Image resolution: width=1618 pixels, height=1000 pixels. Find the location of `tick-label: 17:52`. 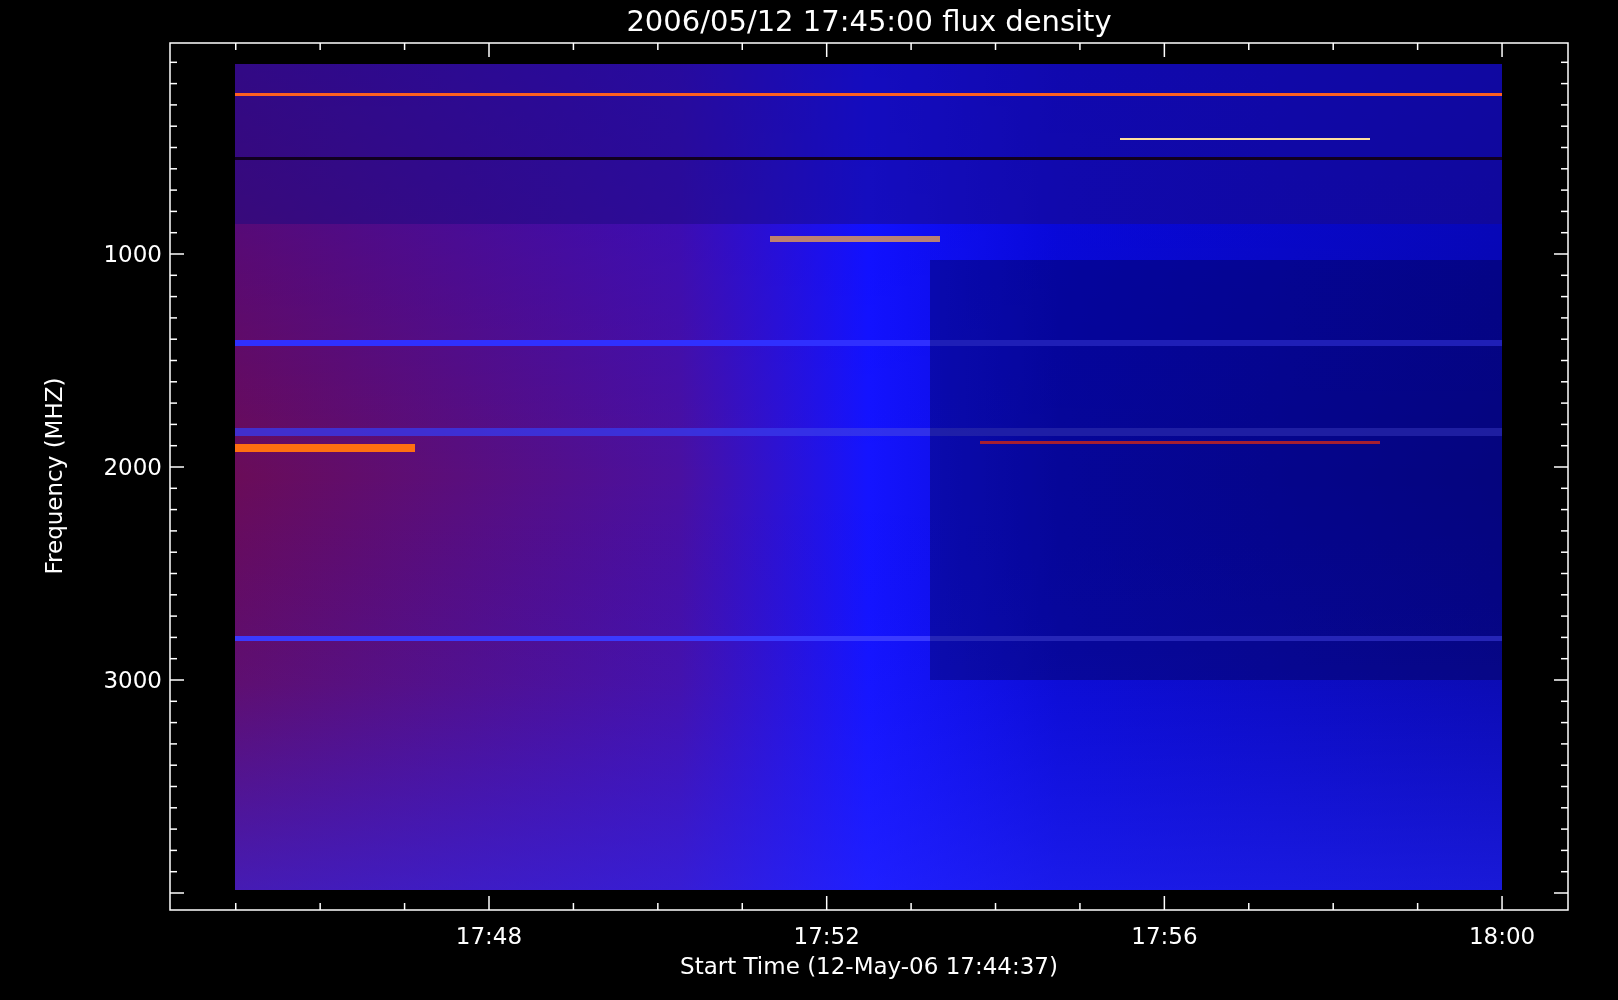

tick-label: 17:52 is located at coordinates (826, 936).